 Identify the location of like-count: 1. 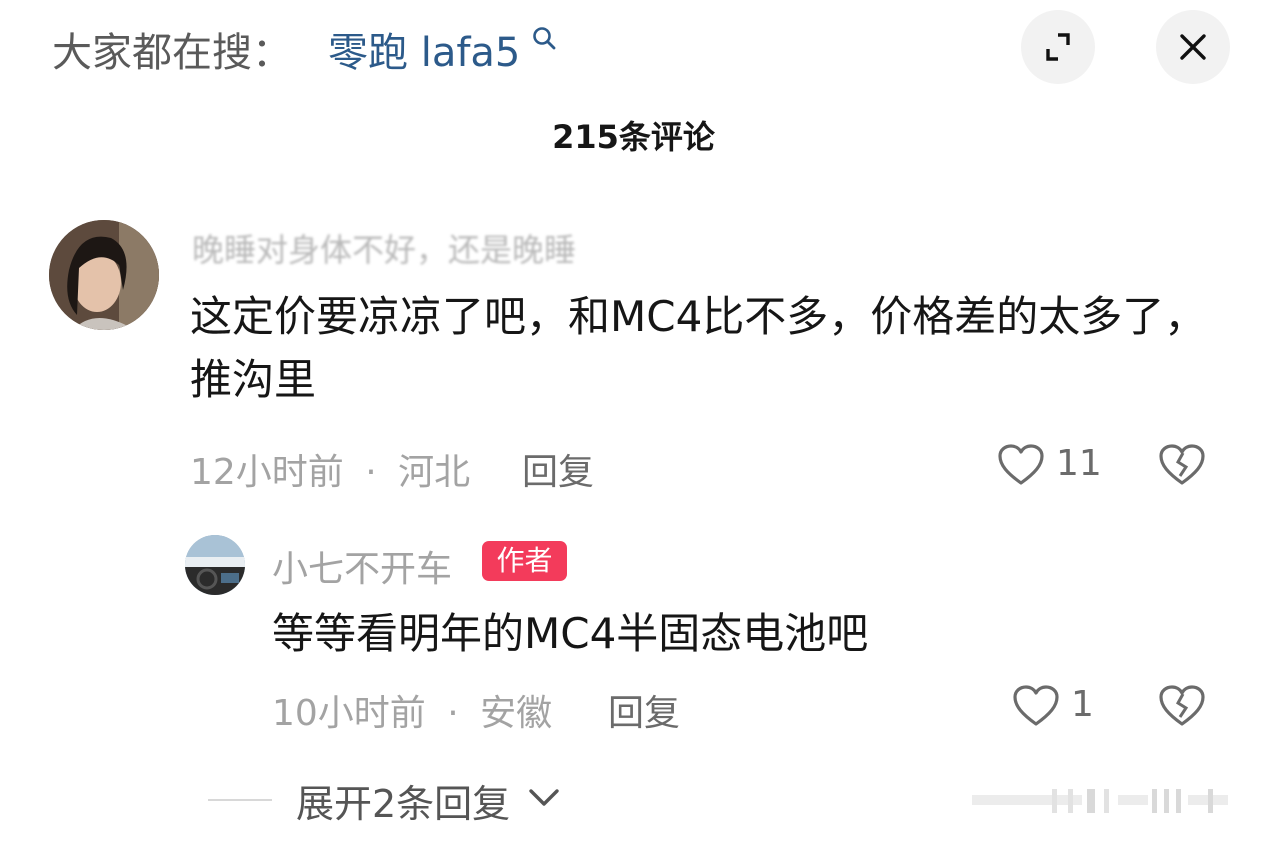
(1082, 704).